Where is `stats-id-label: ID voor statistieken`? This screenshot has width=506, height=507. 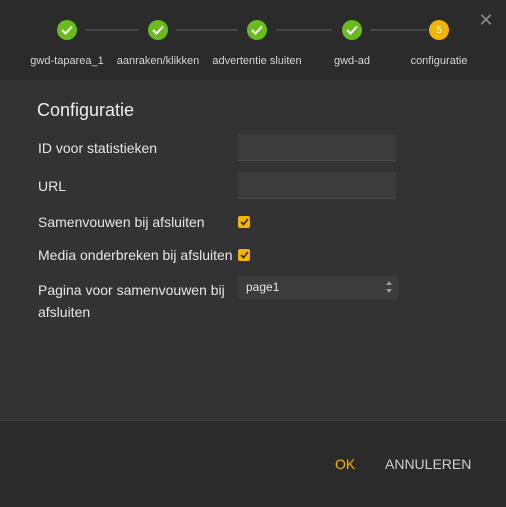
stats-id-label: ID voor statistieken is located at coordinates (98, 148).